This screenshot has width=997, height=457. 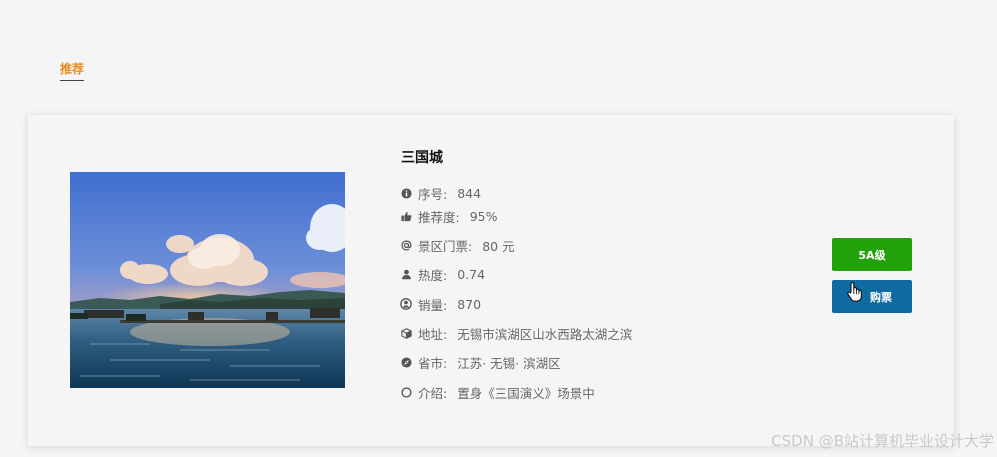 I want to click on info-row-label: 序号:, so click(x=433, y=194).